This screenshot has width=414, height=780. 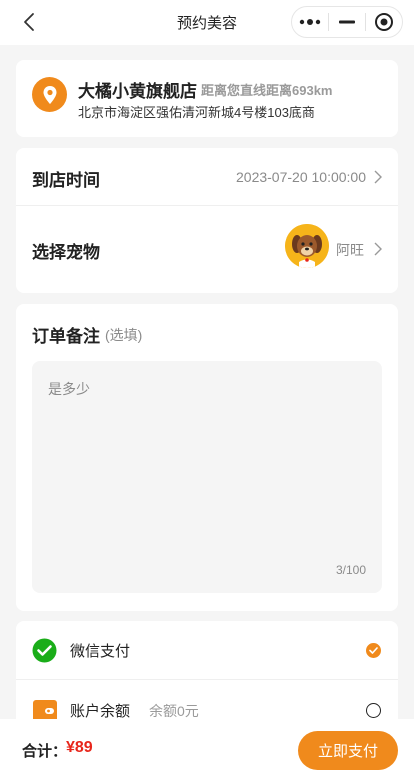 I want to click on arrival-time-label: 到店时间, so click(x=66, y=180).